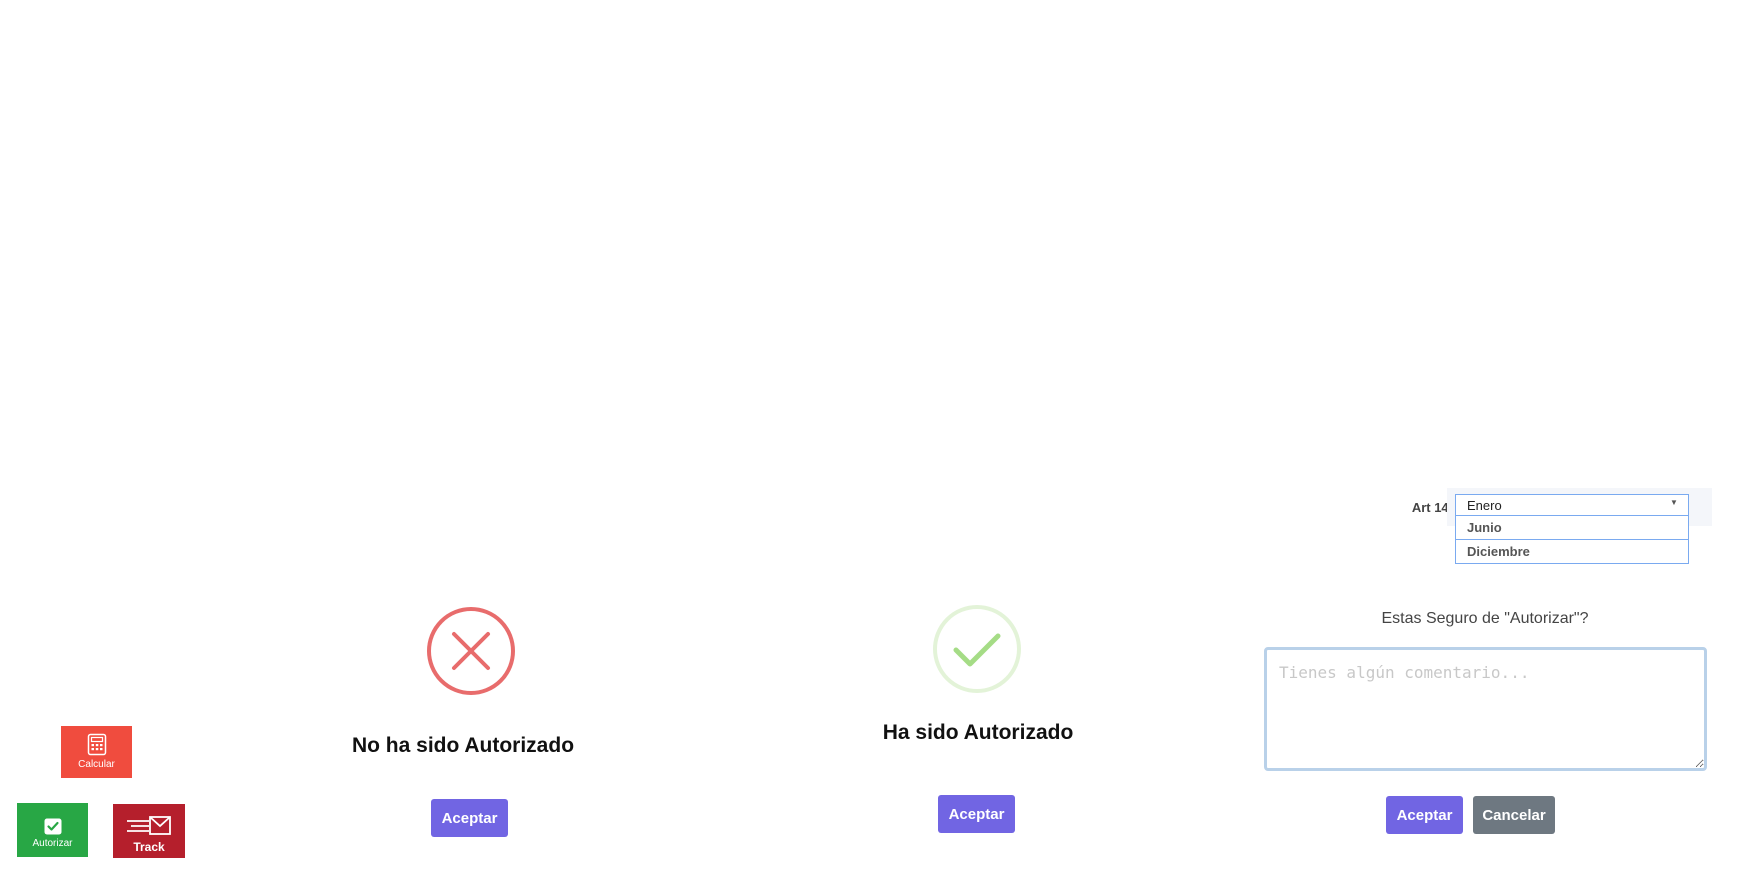 The height and width of the screenshot is (881, 1745). I want to click on checkbox-icon, so click(53, 828).